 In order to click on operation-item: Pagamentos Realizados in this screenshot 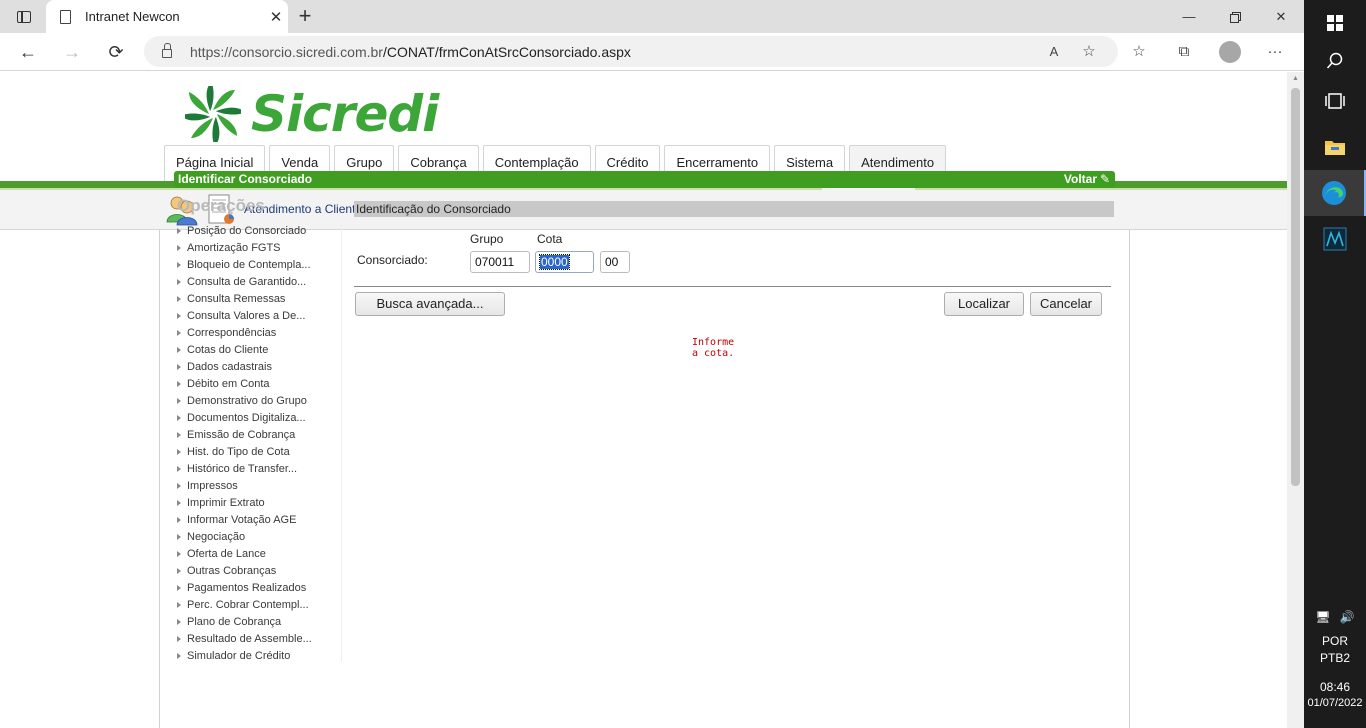, I will do `click(258, 587)`.